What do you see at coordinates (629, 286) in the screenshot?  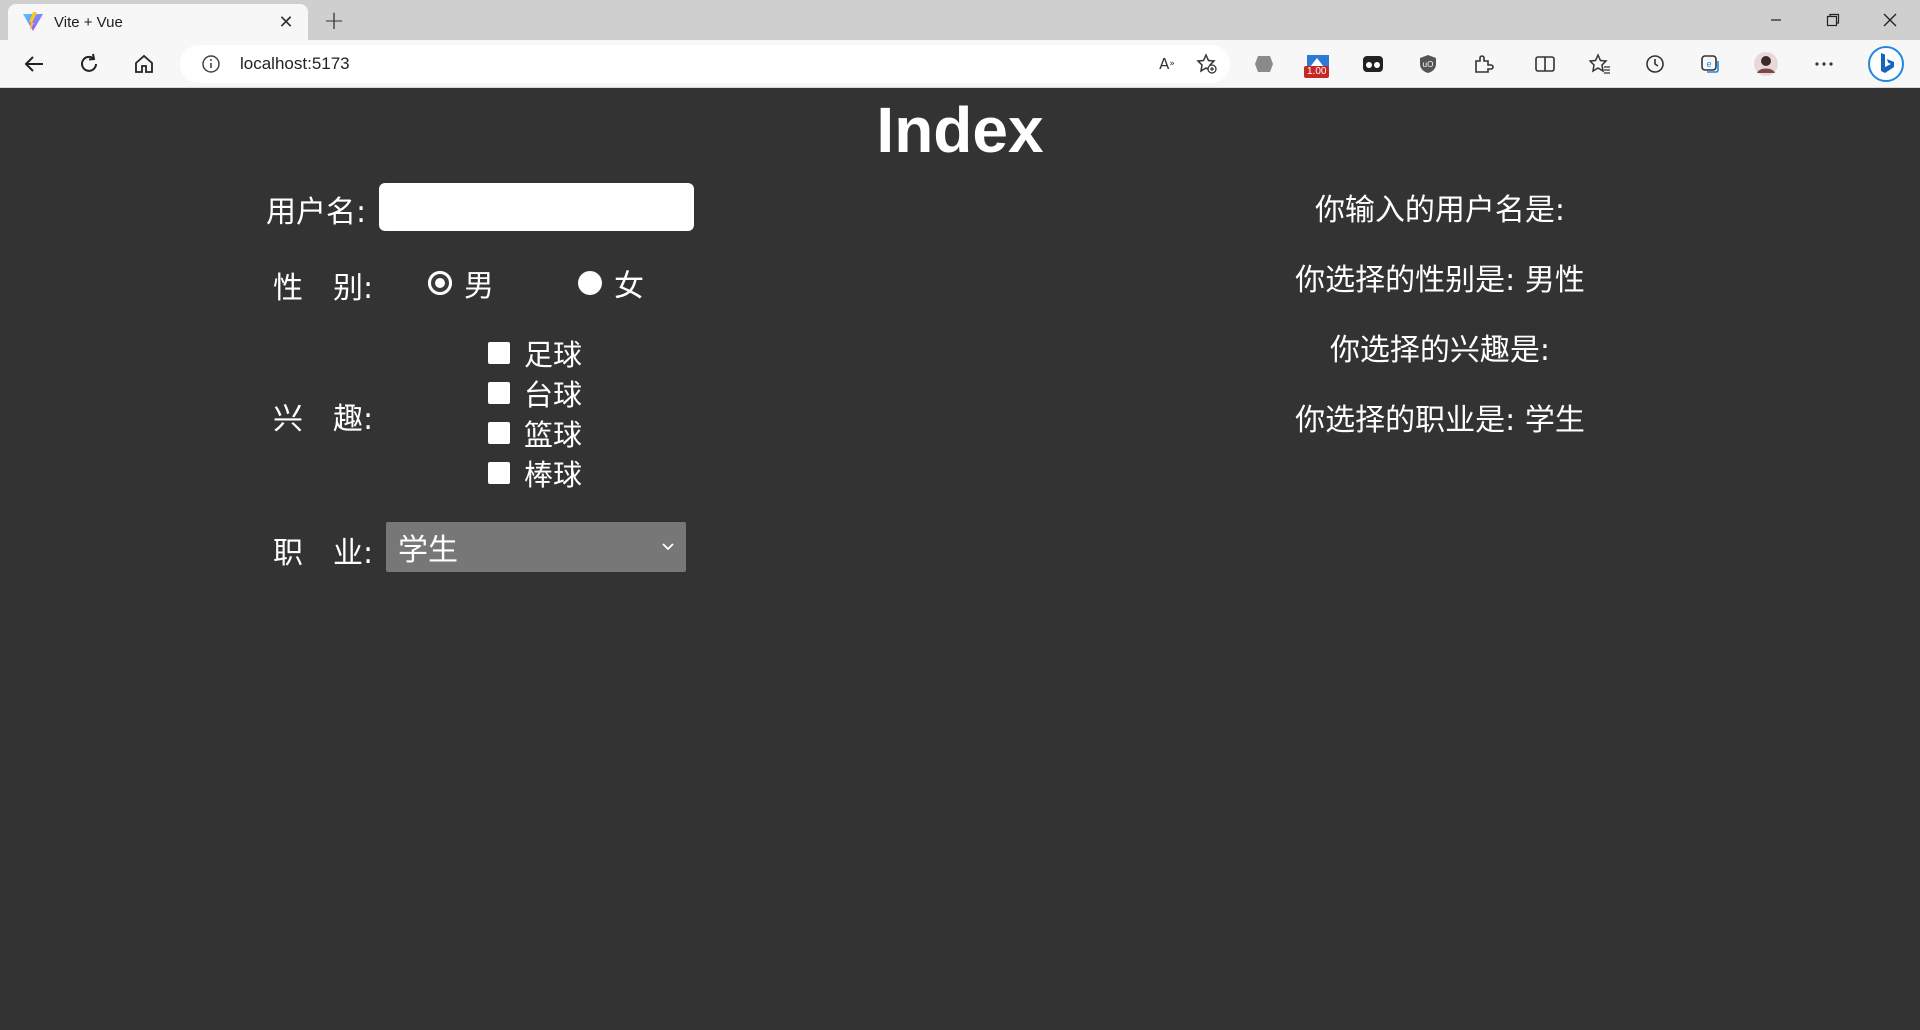 I see `radio-label-female: 女` at bounding box center [629, 286].